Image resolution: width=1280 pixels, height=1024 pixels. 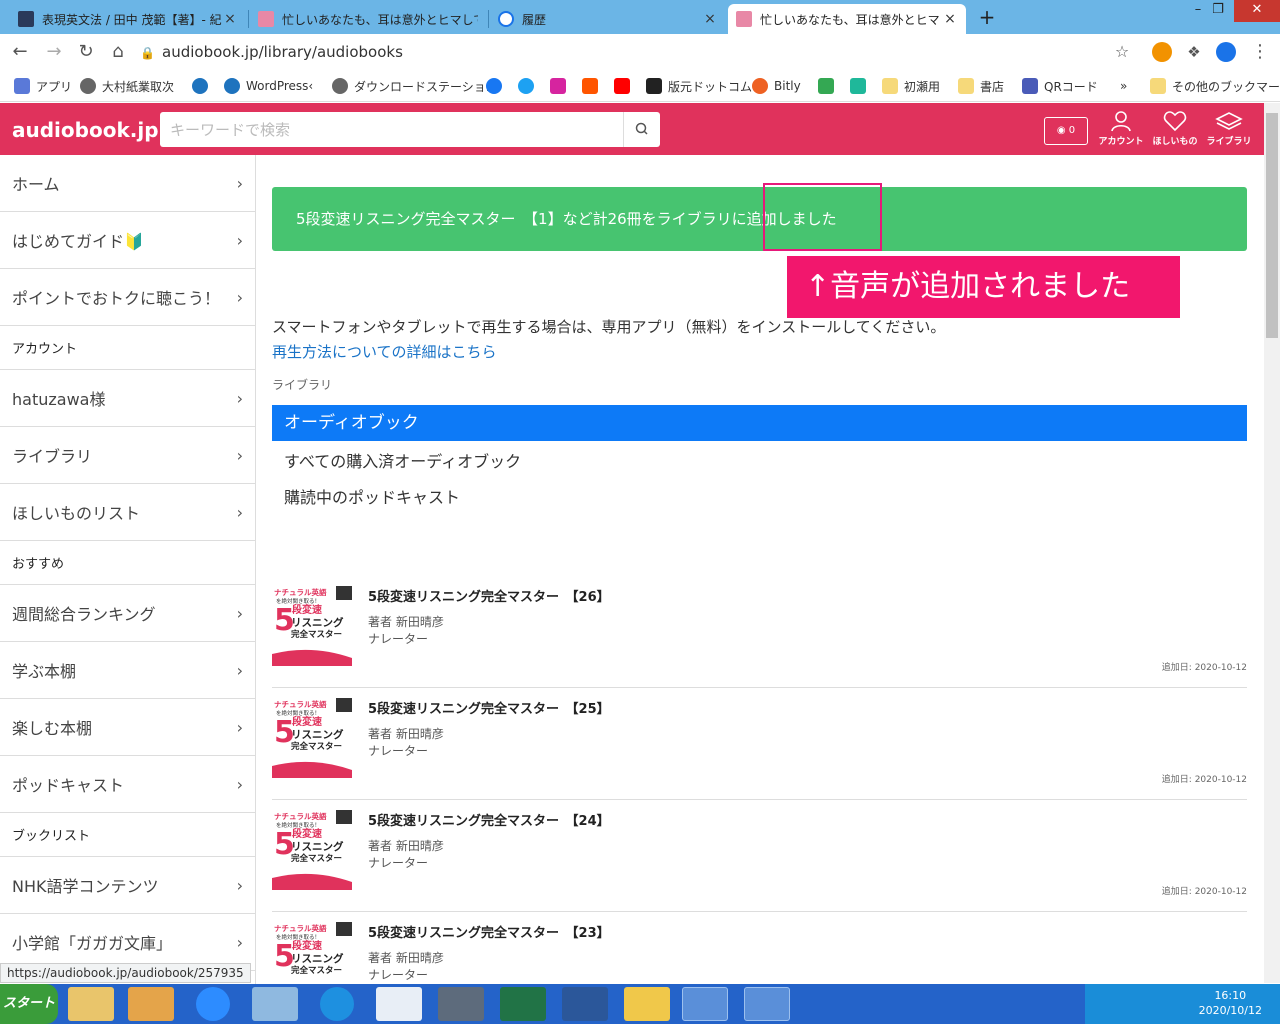 What do you see at coordinates (213, 1004) in the screenshot?
I see `zoom-icon` at bounding box center [213, 1004].